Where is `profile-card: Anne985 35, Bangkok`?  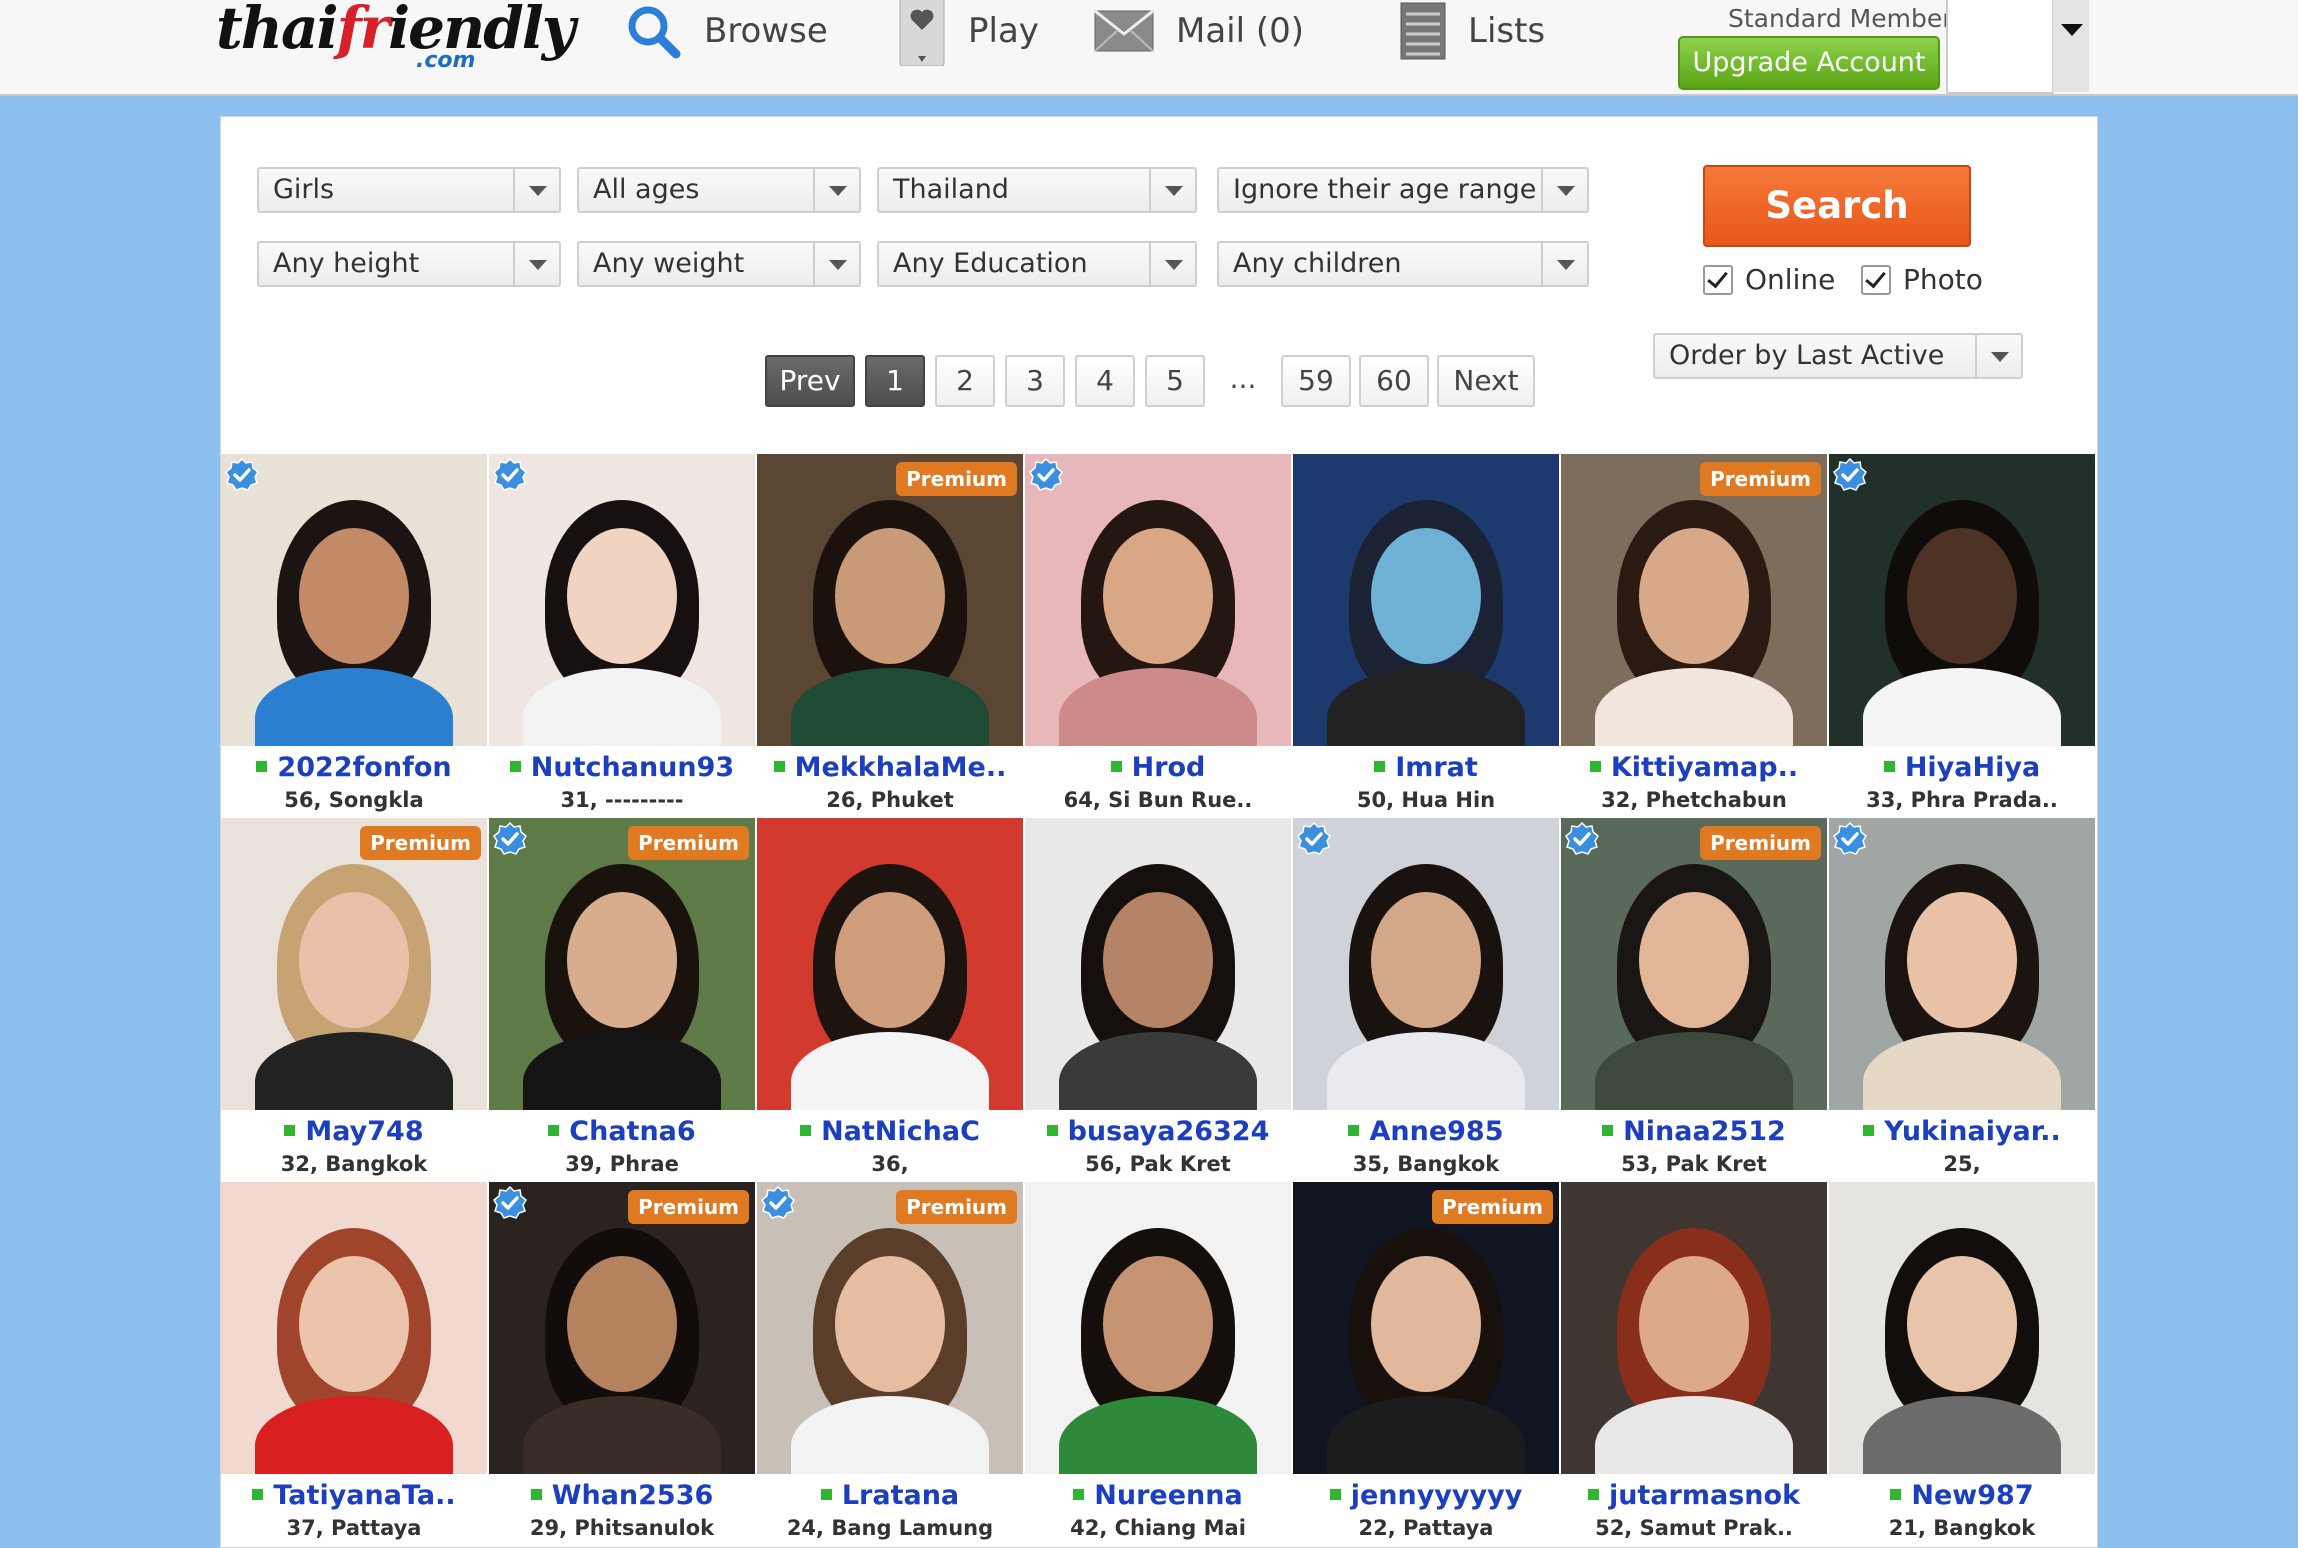
profile-card: Anne985 35, Bangkok is located at coordinates (1426, 999).